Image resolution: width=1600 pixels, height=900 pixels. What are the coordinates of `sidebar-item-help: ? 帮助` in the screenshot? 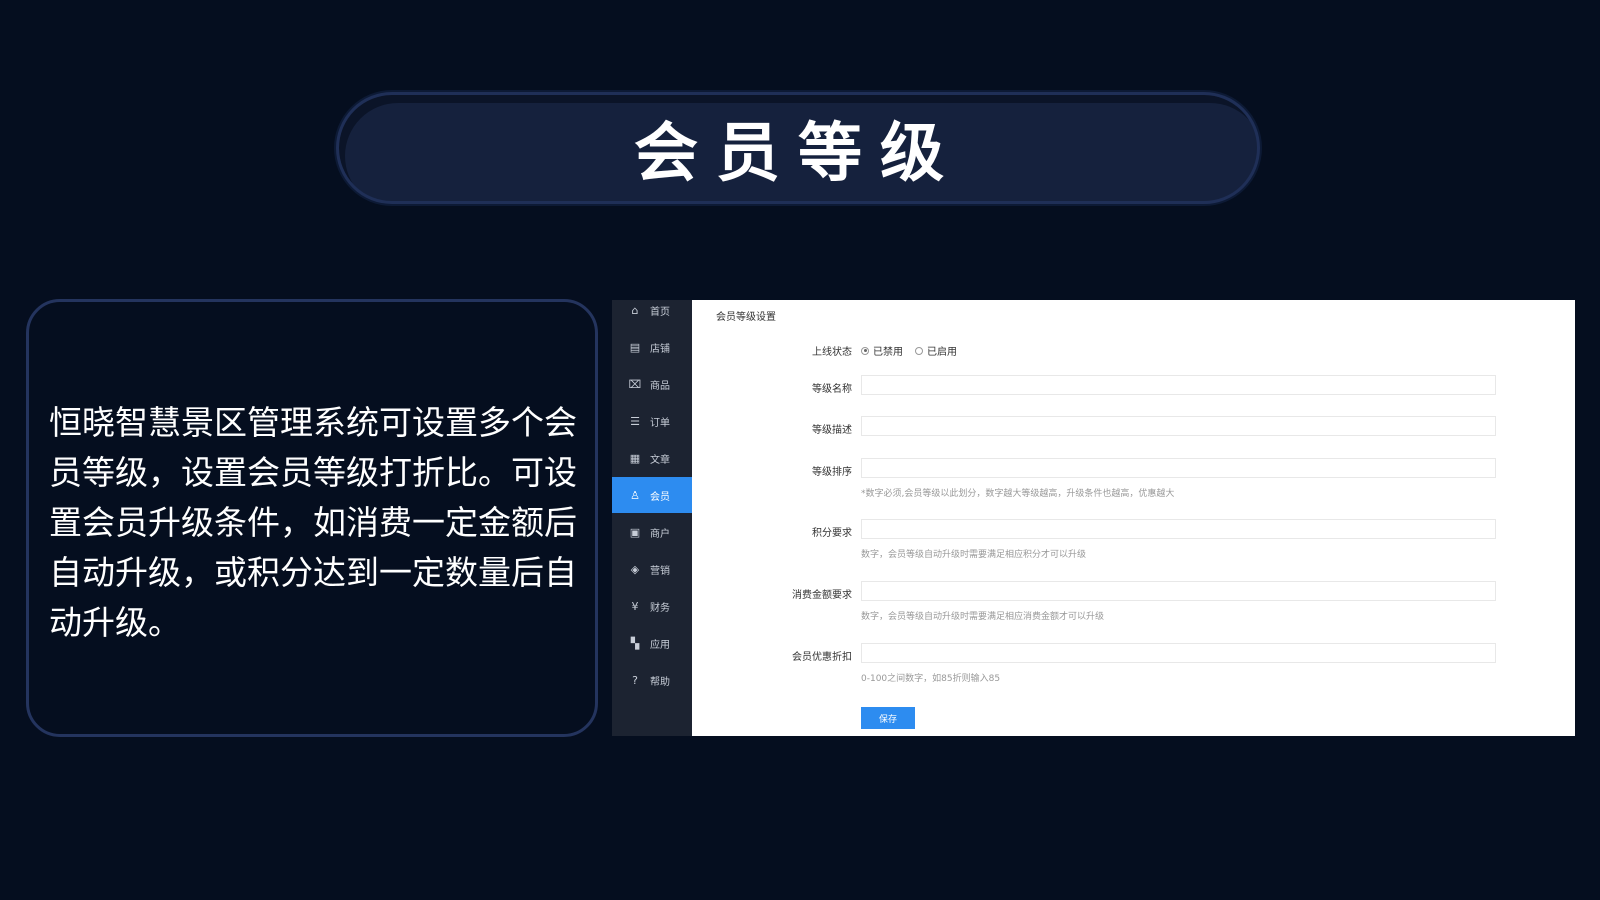 It's located at (652, 680).